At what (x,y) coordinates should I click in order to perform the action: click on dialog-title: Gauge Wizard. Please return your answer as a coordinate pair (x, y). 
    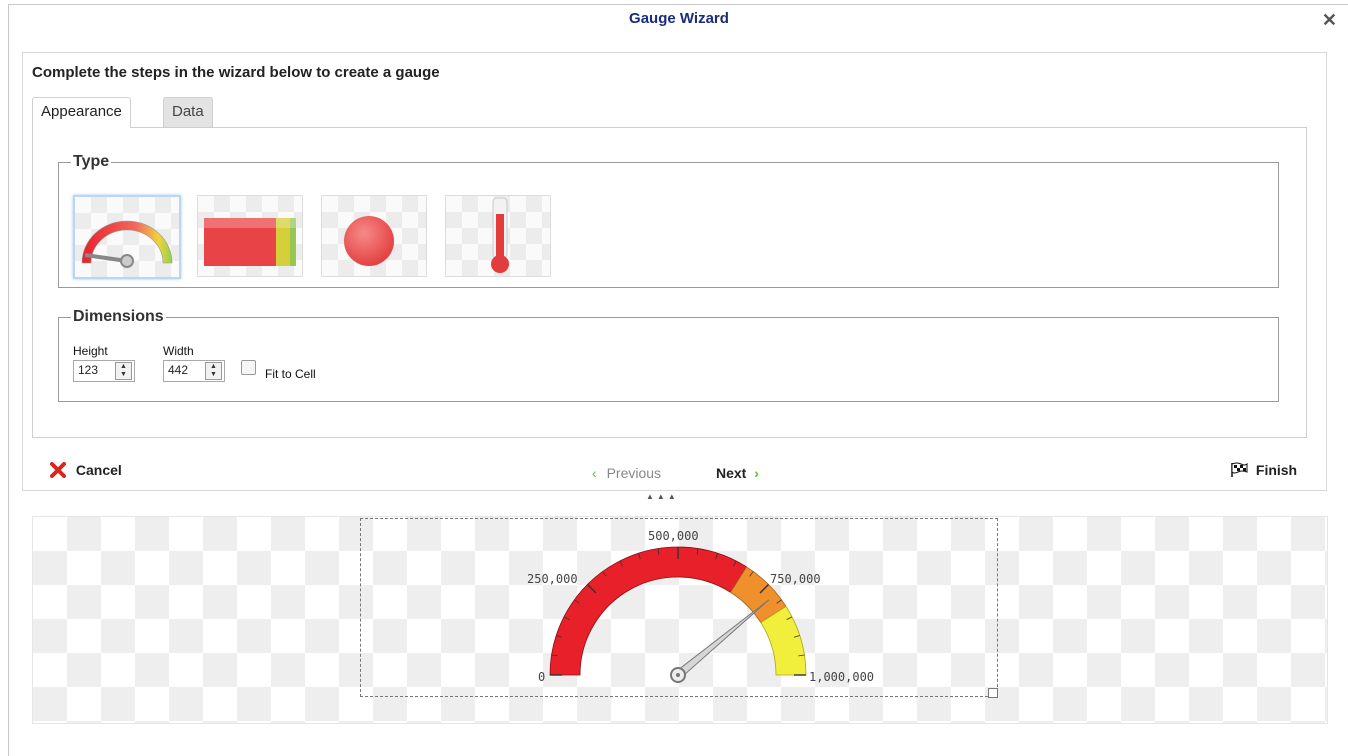
    Looking at the image, I should click on (679, 18).